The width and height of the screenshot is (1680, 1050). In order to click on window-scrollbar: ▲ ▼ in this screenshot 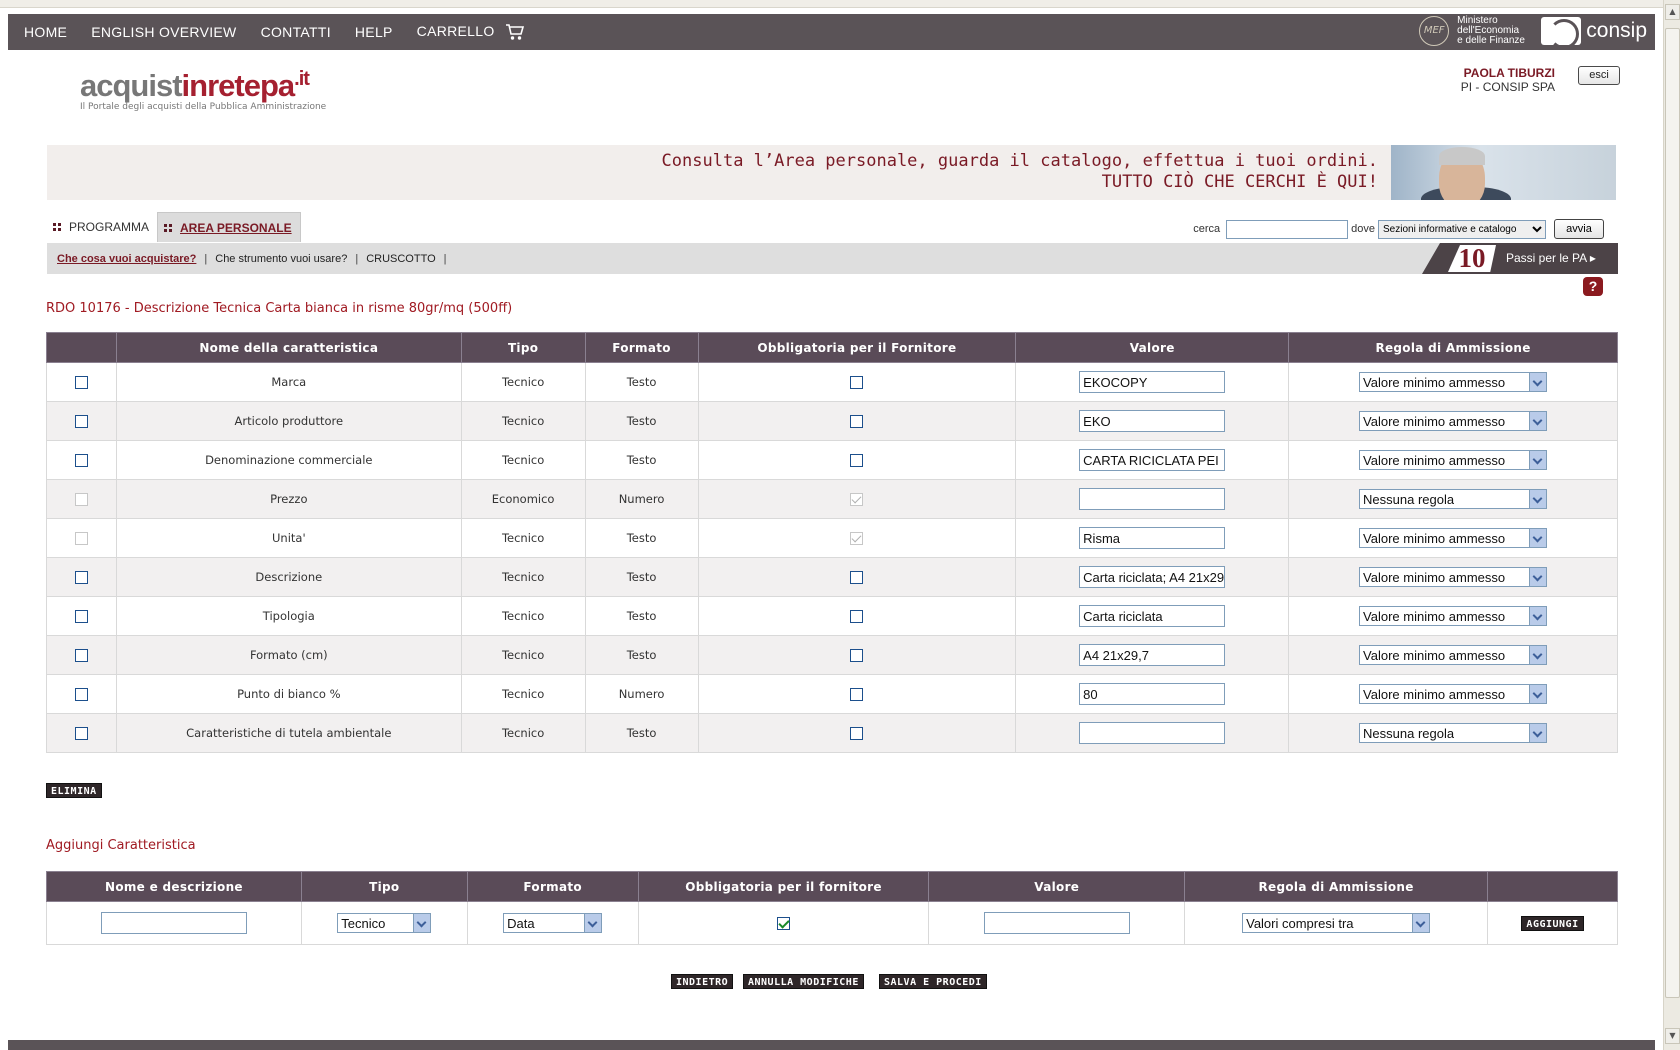, I will do `click(1671, 525)`.